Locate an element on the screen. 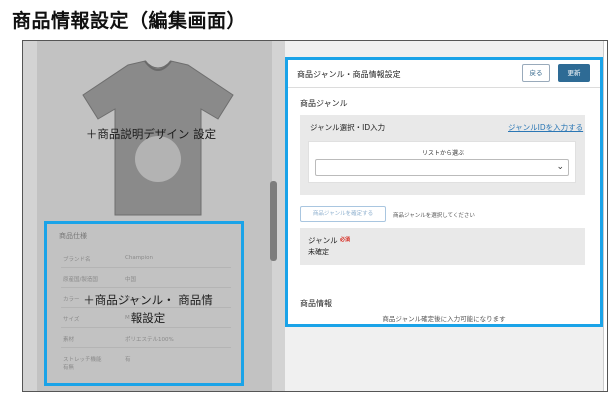 This screenshot has height=411, width=614. page-title: 商品情報設定（編集画面） is located at coordinates (129, 21).